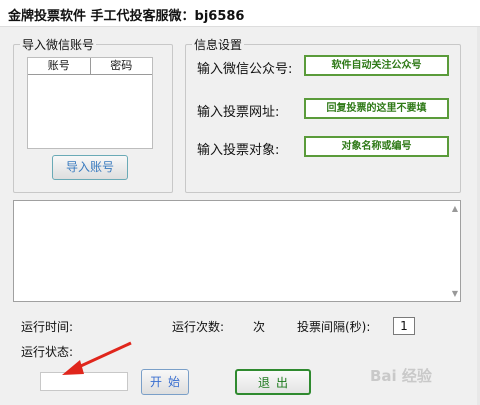 The width and height of the screenshot is (480, 405). I want to click on vote-target-label: 输入投票对象:, so click(238, 150).